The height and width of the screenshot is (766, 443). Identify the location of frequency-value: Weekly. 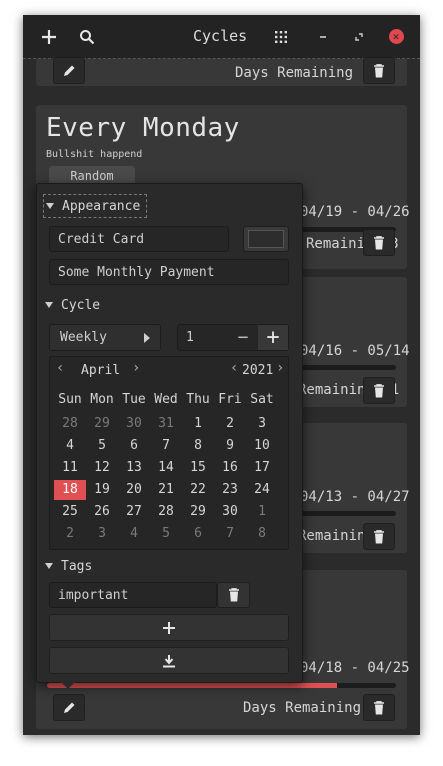
(83, 337).